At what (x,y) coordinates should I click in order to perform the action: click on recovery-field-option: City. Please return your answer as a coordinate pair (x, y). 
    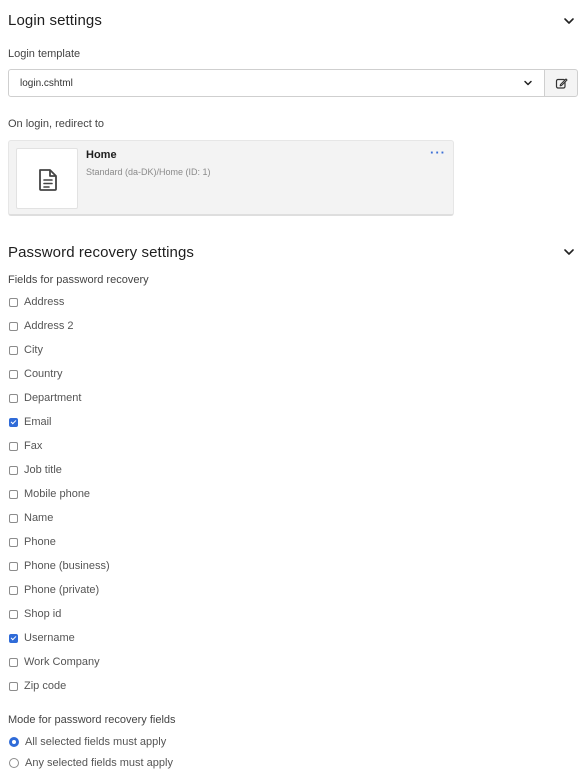
    Looking at the image, I should click on (26, 350).